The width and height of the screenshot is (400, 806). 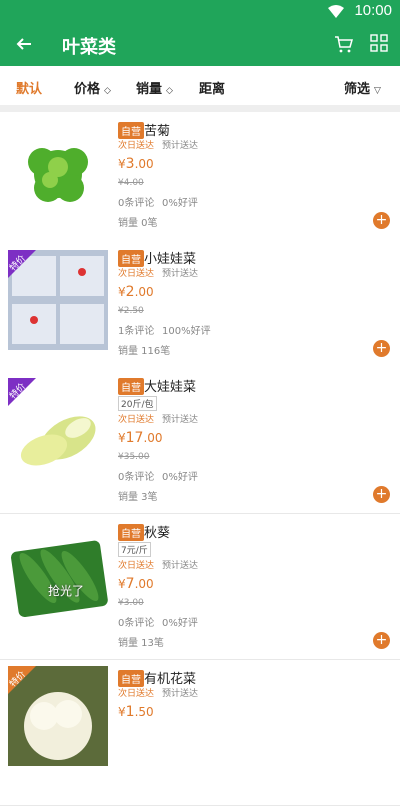 I want to click on price-decimal: .50, so click(x=144, y=712).